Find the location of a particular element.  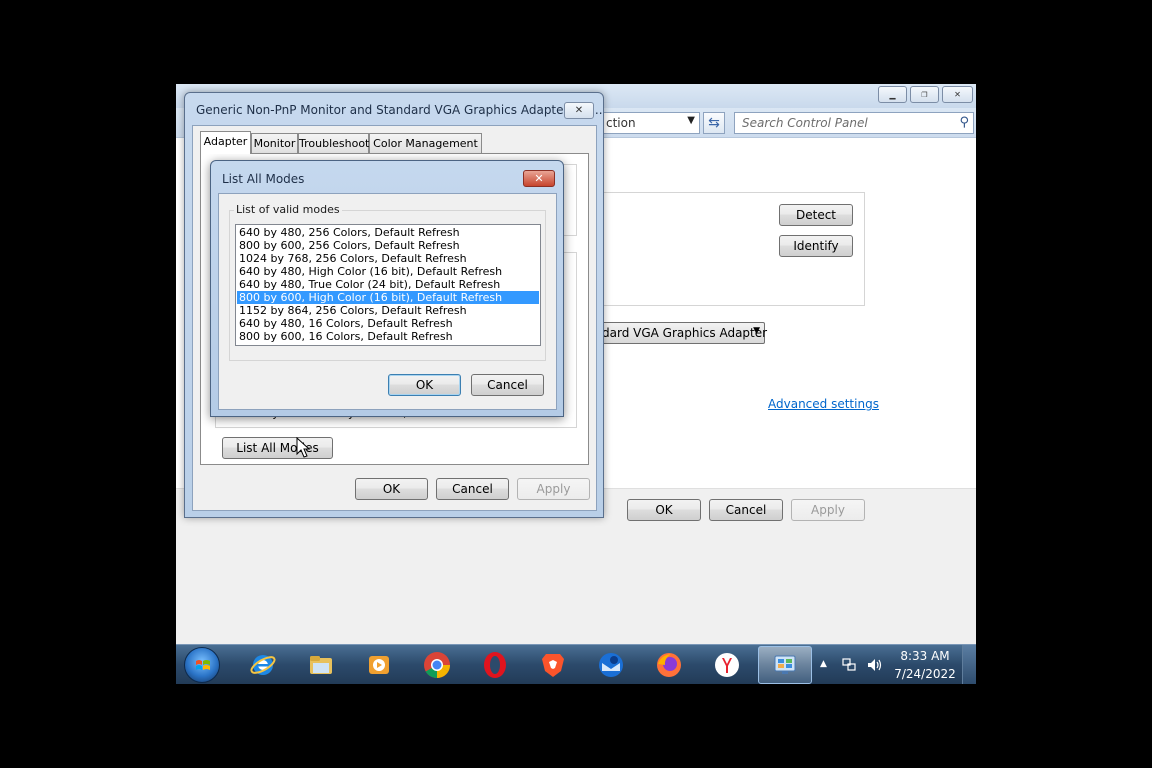

brave-icon is located at coordinates (553, 665).